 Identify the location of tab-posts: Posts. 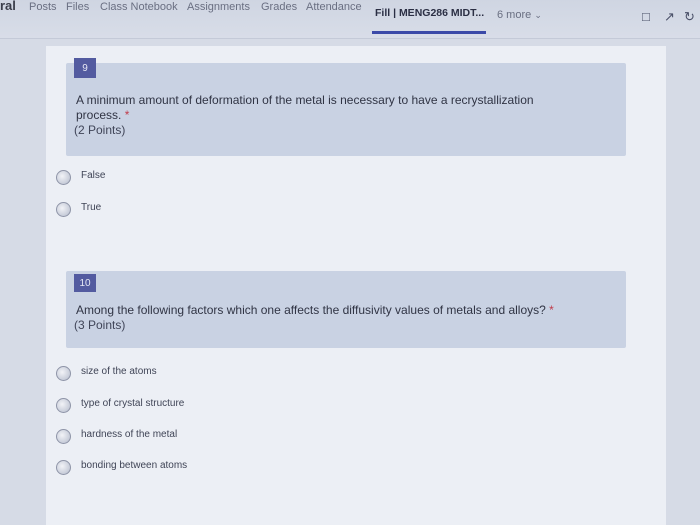
(43, 7).